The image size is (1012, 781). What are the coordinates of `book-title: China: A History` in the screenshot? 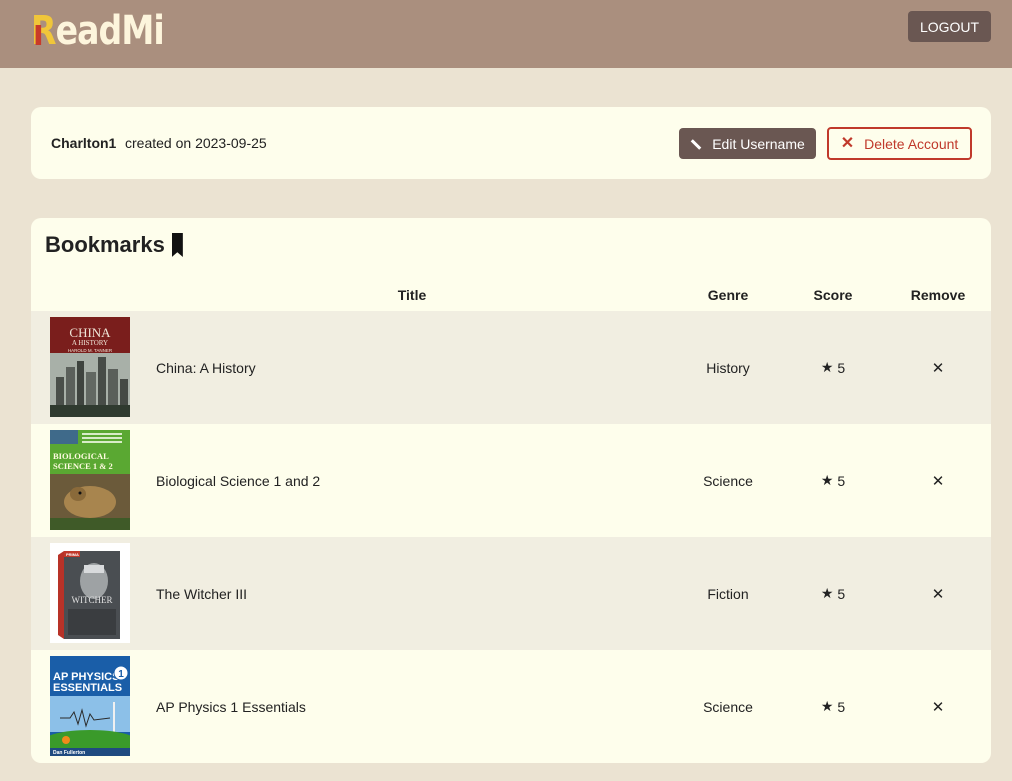 It's located at (206, 367).